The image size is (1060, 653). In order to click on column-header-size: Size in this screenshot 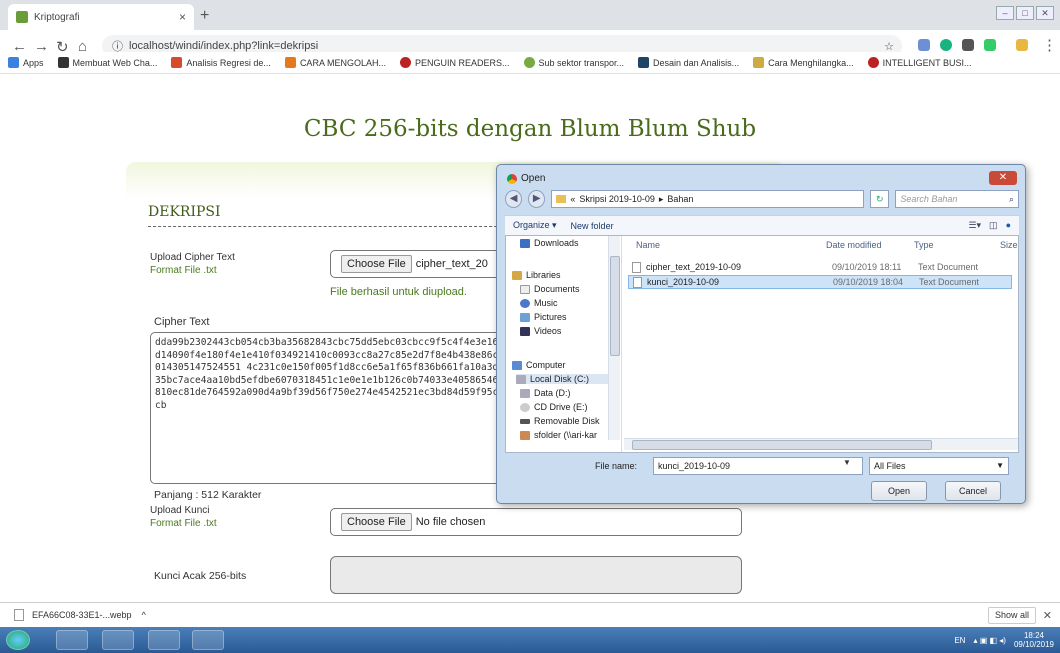, I will do `click(1009, 245)`.